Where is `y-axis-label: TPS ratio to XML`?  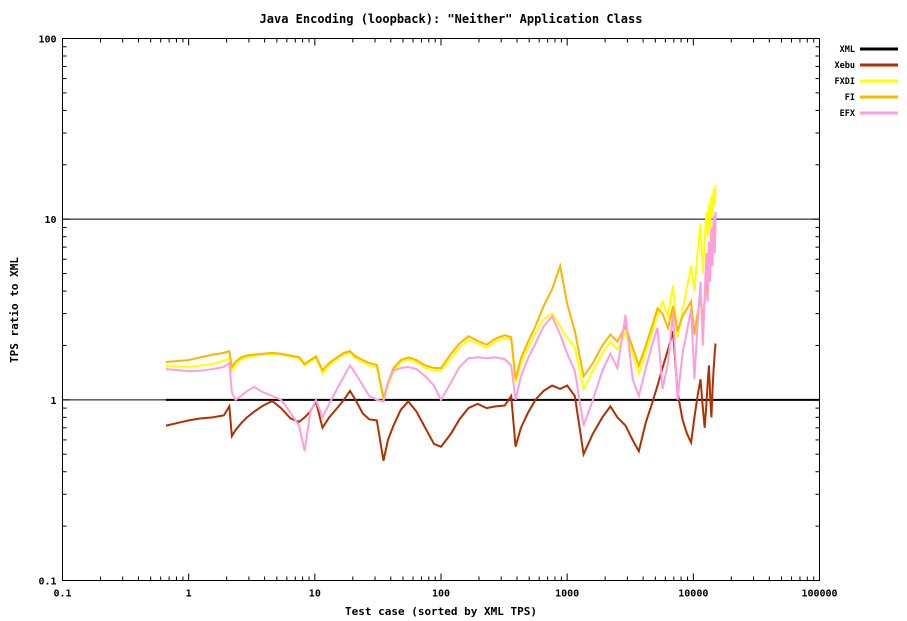 y-axis-label: TPS ratio to XML is located at coordinates (14, 310).